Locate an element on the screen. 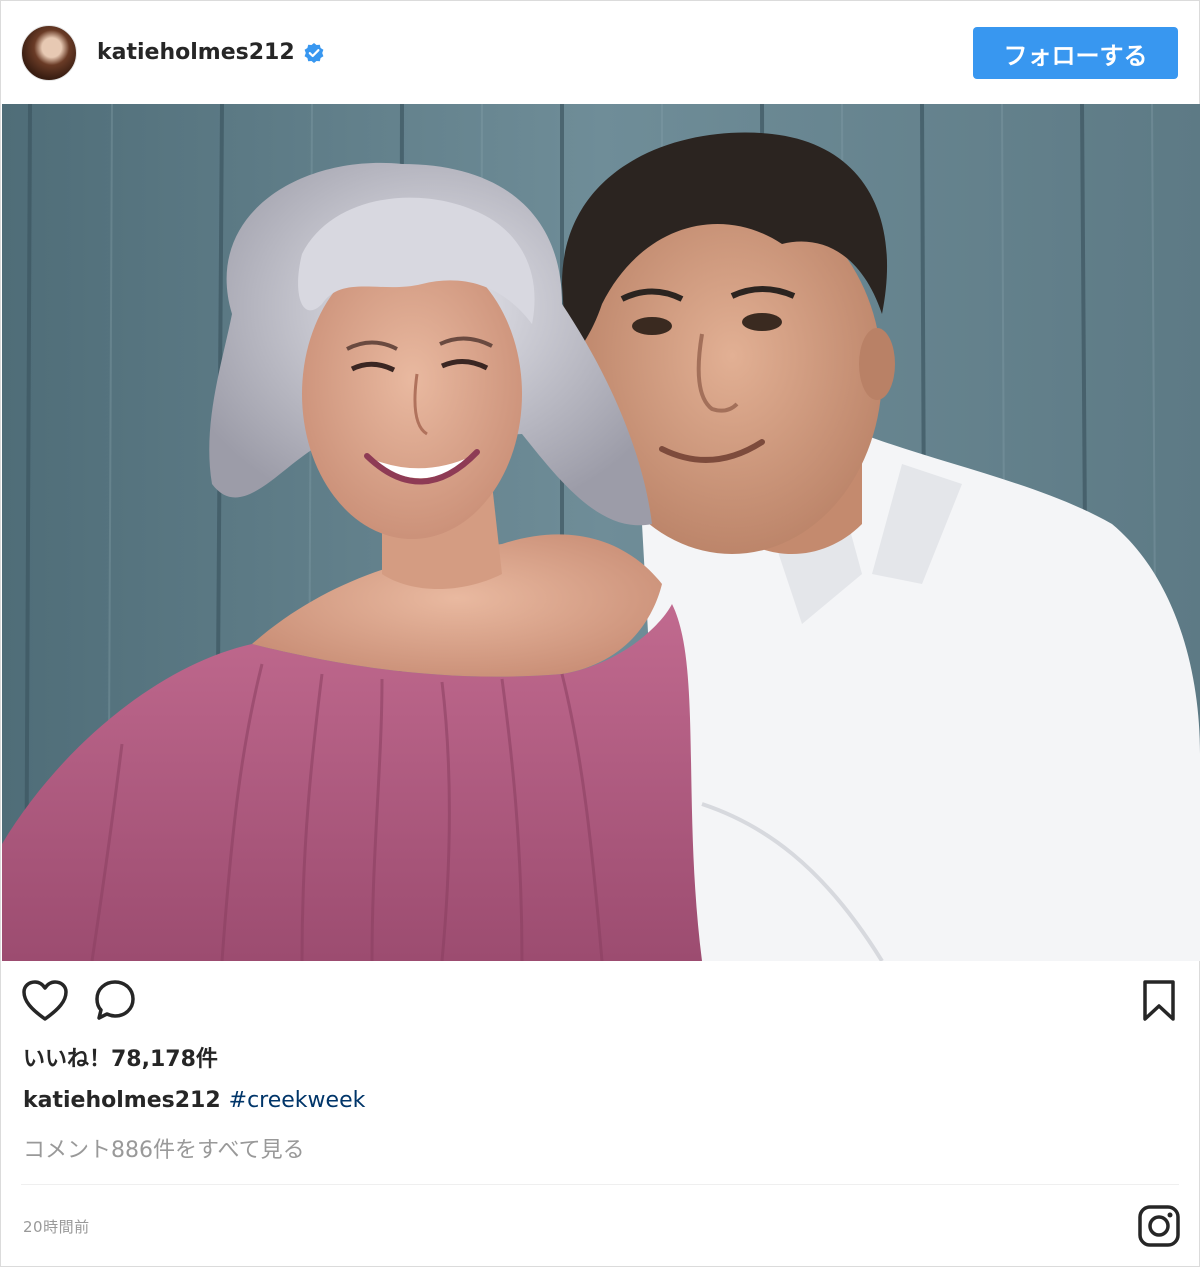 Image resolution: width=1200 pixels, height=1267 pixels. caption-hashtag: #creekweek is located at coordinates (297, 1100).